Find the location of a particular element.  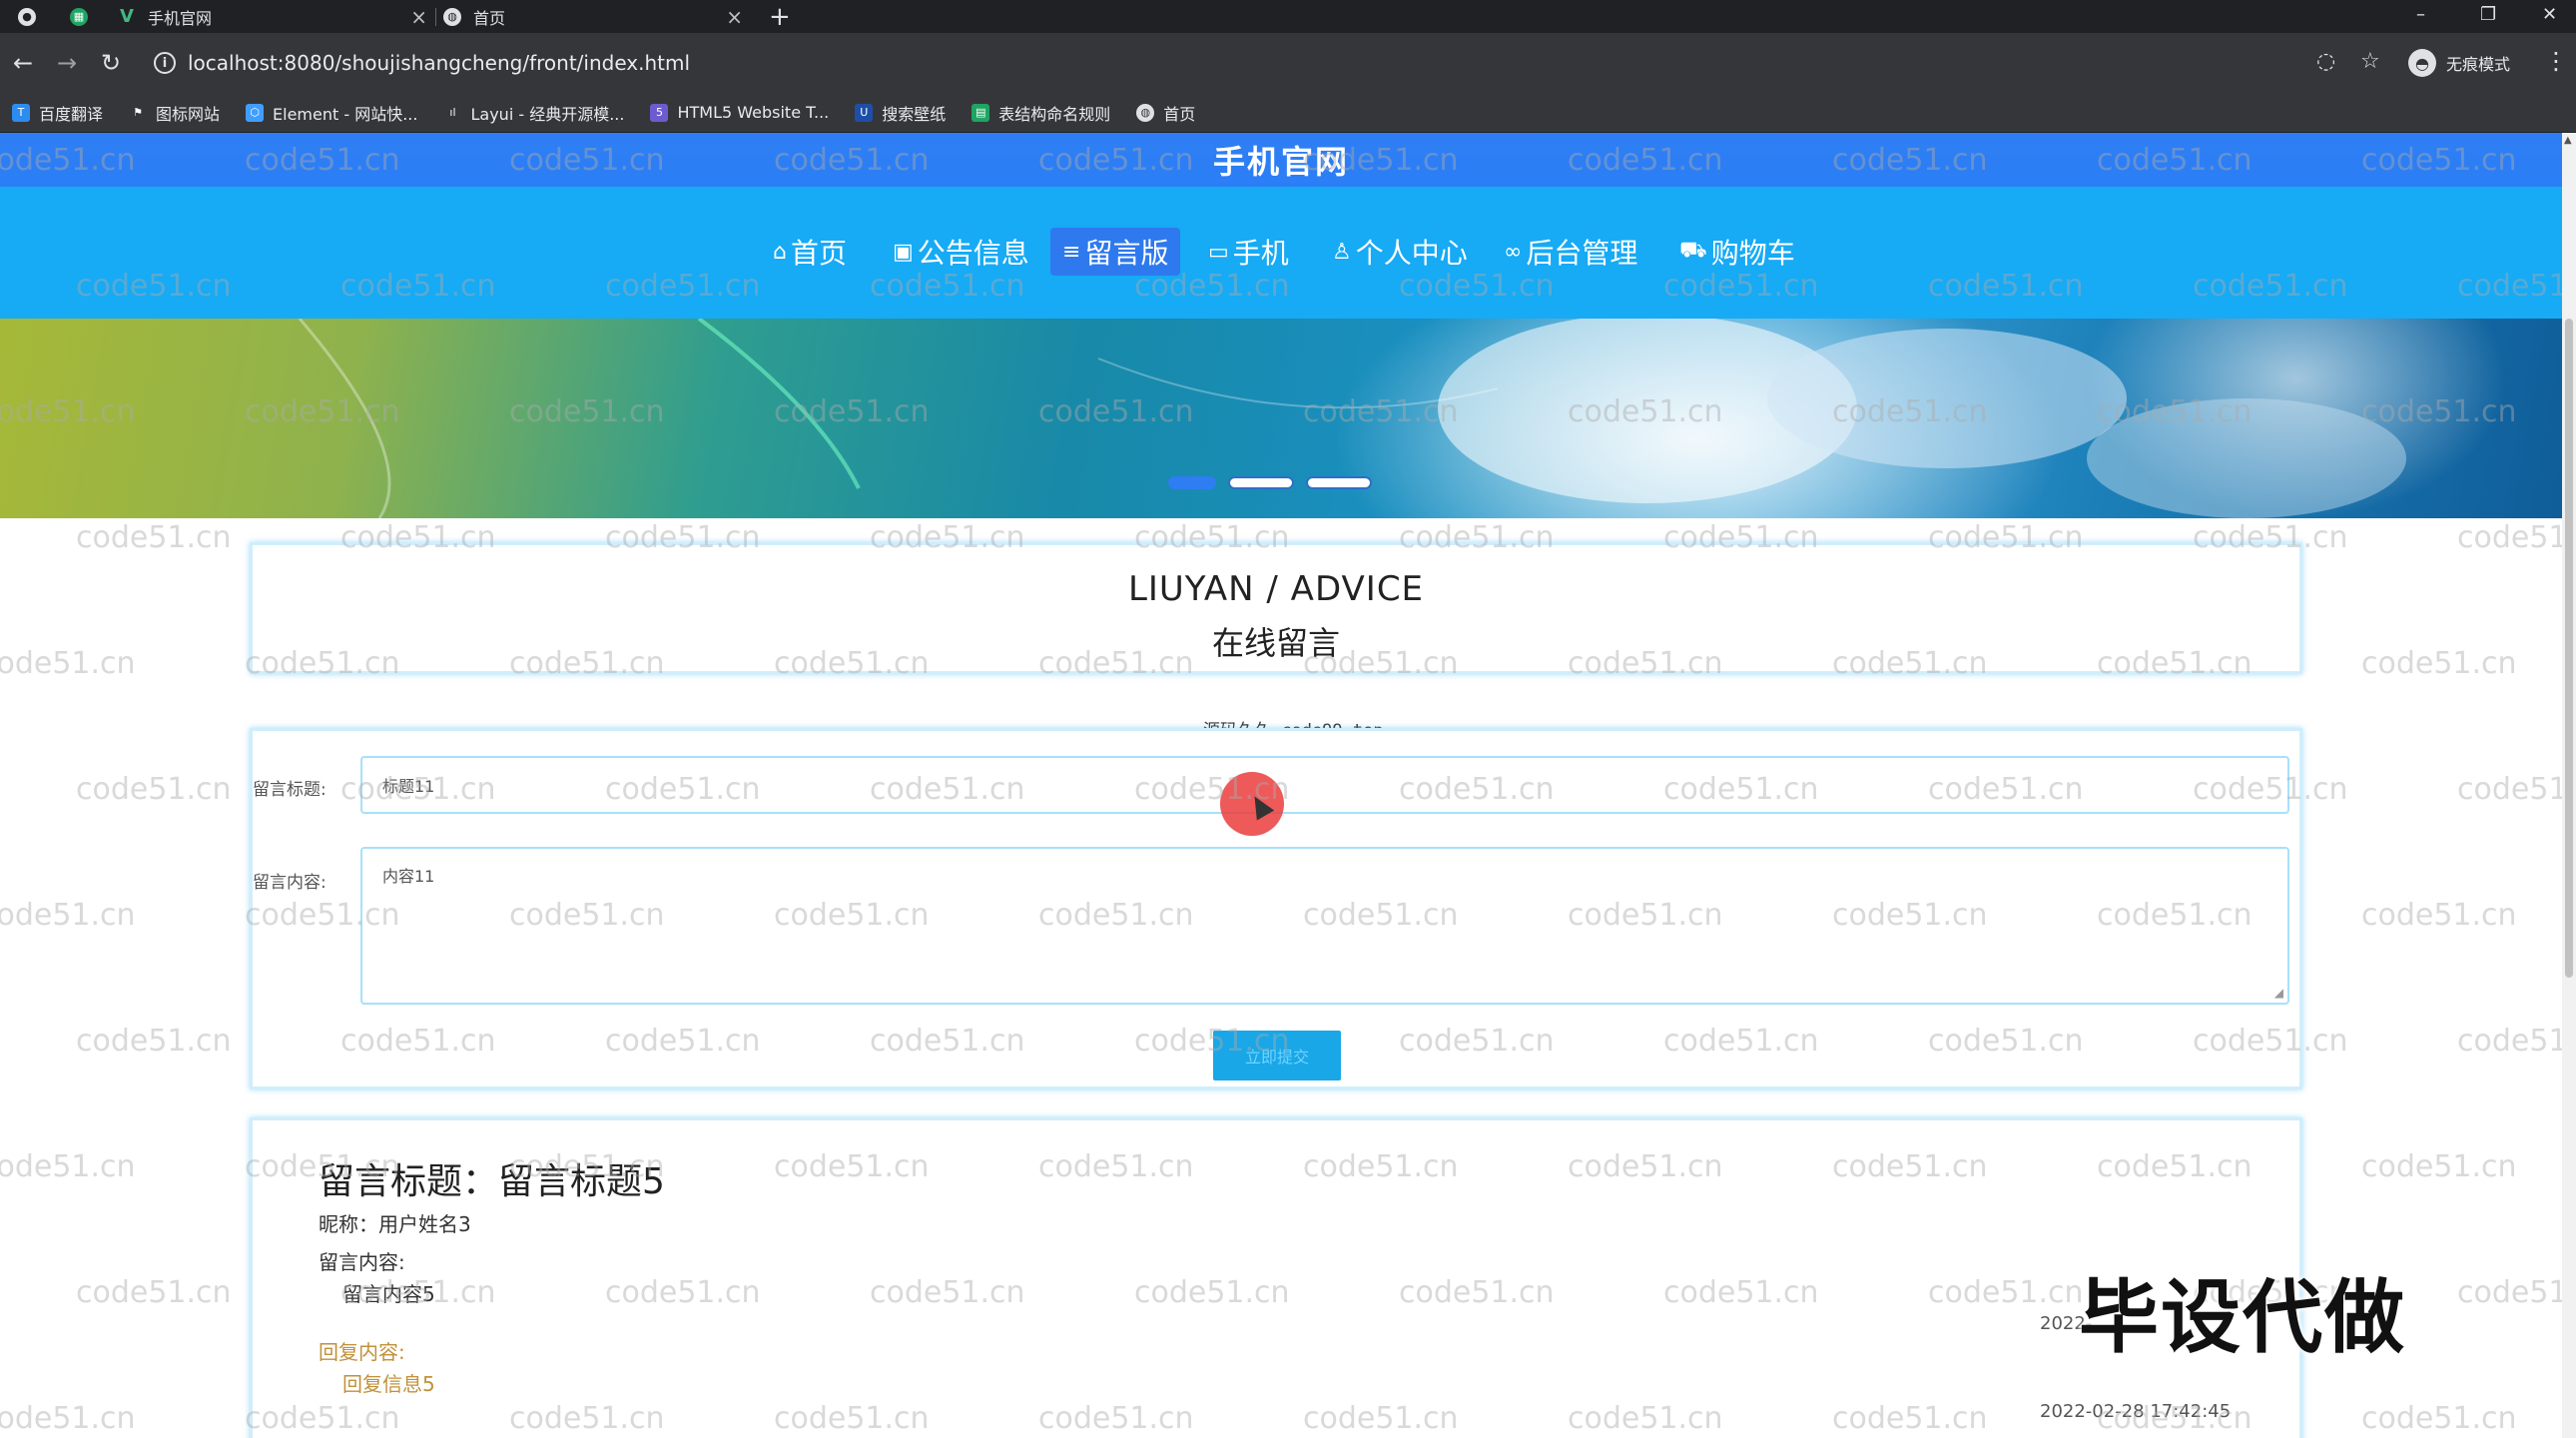

wallpaper-icon: U is located at coordinates (864, 112).